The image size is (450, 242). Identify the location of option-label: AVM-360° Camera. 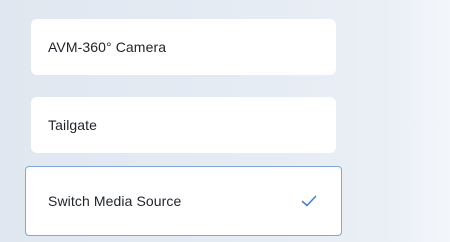
(107, 47).